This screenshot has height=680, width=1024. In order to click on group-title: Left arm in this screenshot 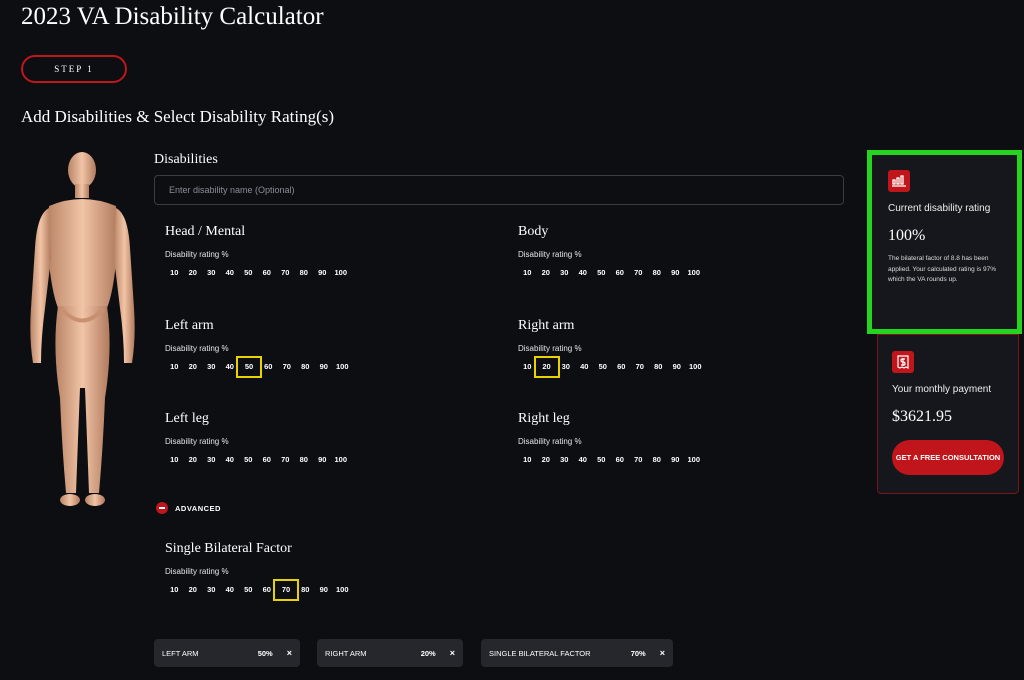, I will do `click(189, 325)`.